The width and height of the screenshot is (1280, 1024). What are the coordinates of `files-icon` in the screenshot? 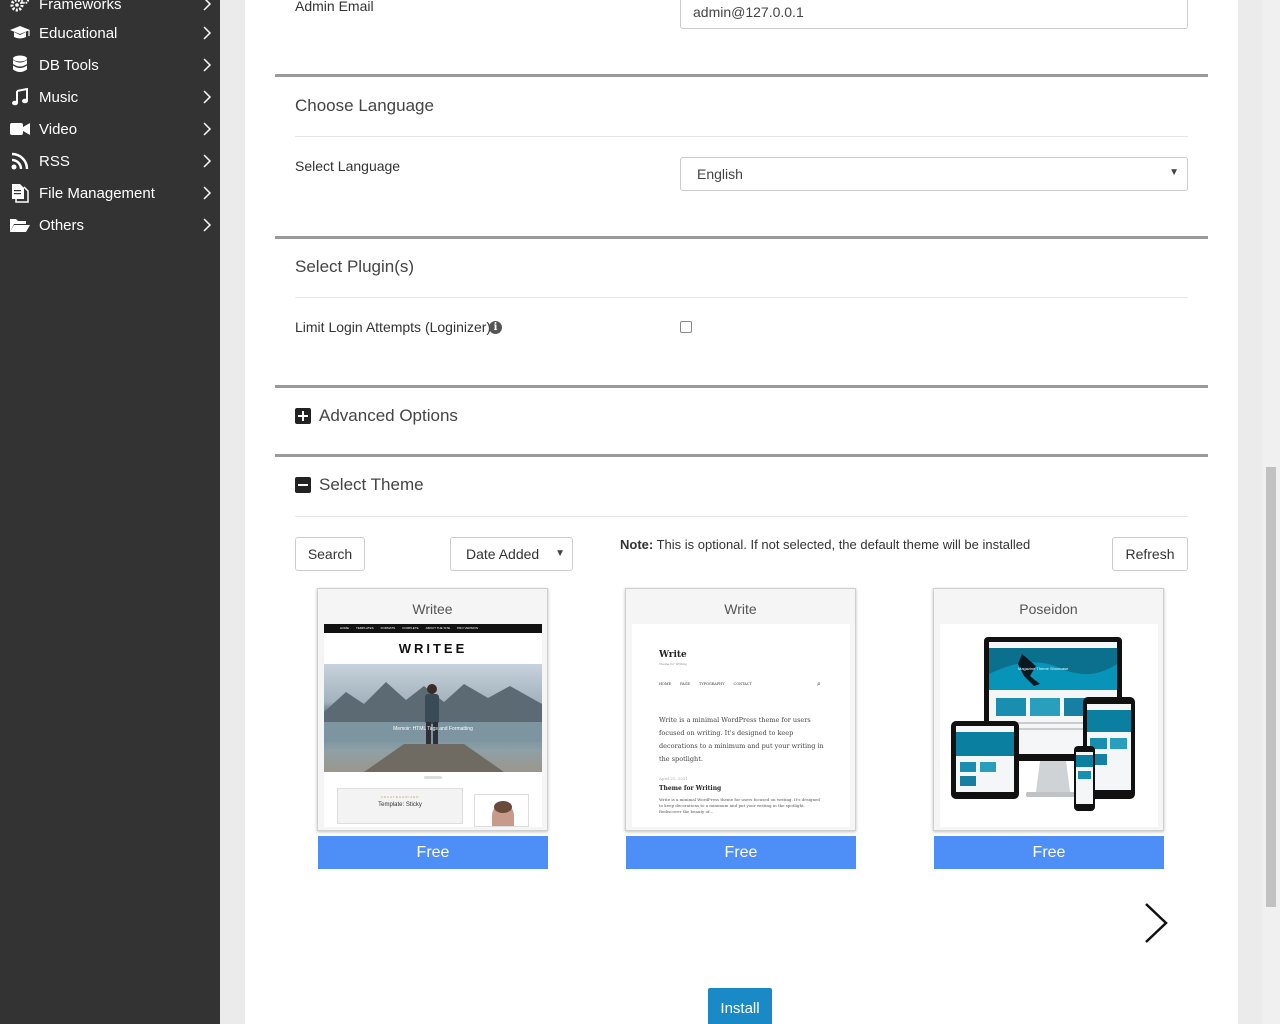 It's located at (20, 193).